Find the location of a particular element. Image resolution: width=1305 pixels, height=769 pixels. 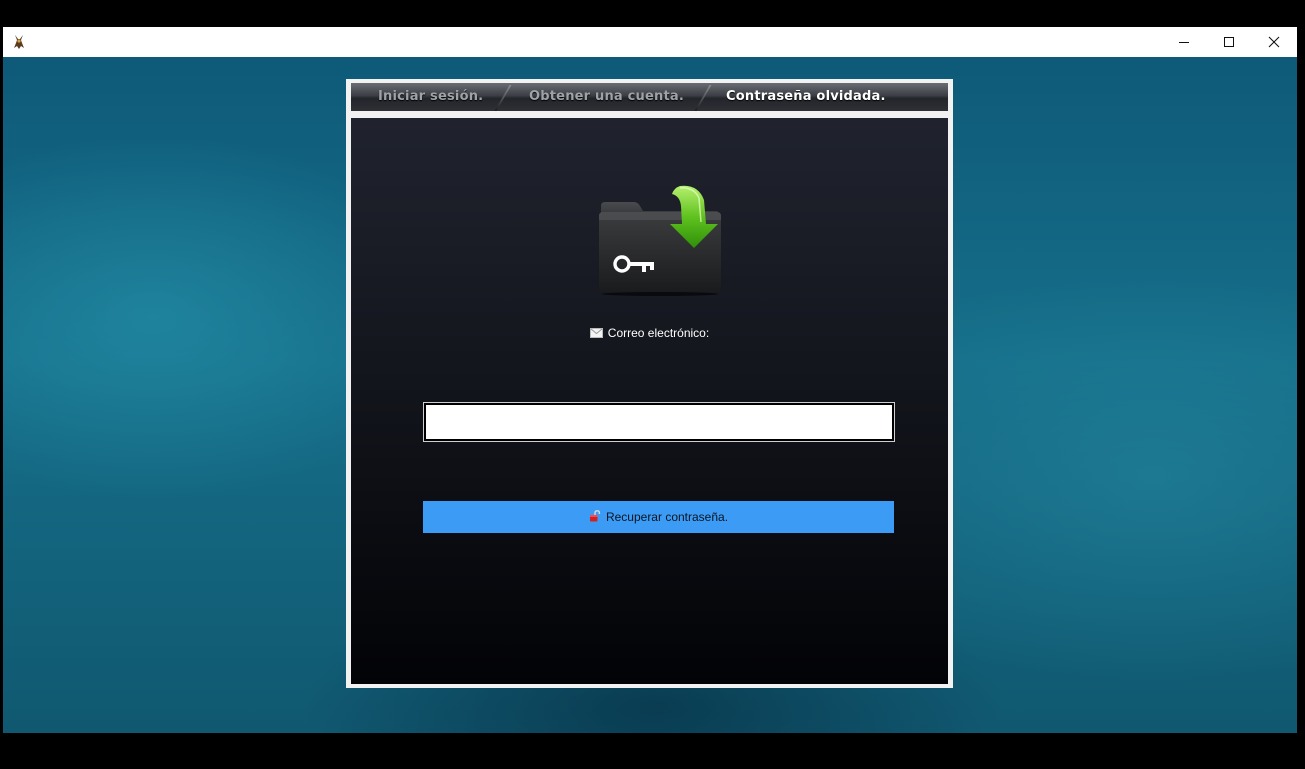

envelope-icon is located at coordinates (596, 334).